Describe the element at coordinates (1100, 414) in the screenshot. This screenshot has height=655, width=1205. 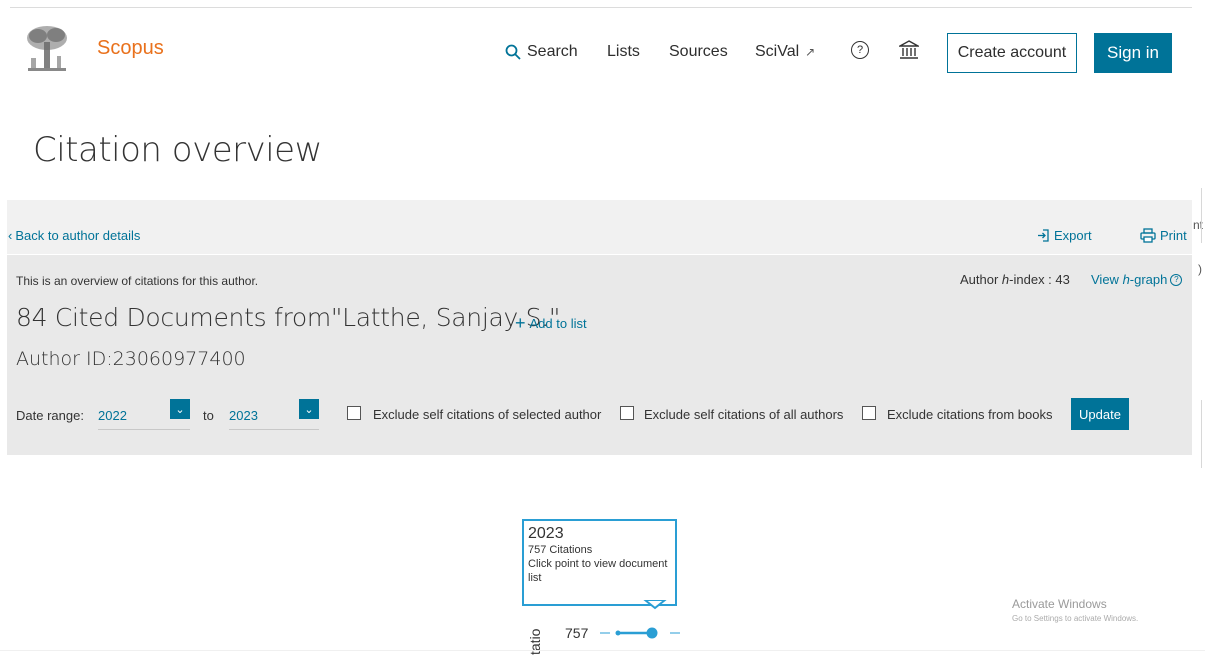
I see `update-button: Update` at that location.